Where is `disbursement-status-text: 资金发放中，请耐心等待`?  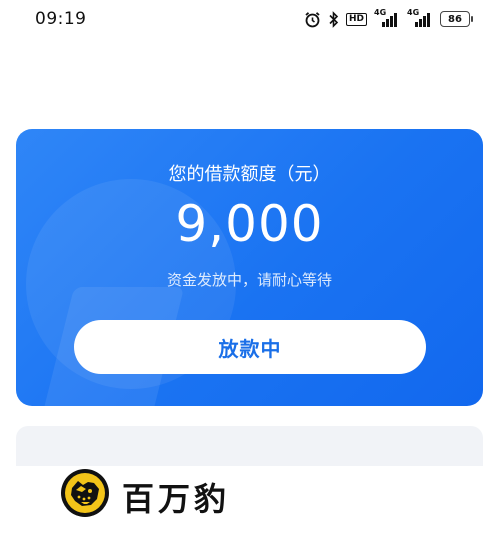 disbursement-status-text: 资金发放中，请耐心等待 is located at coordinates (249, 280).